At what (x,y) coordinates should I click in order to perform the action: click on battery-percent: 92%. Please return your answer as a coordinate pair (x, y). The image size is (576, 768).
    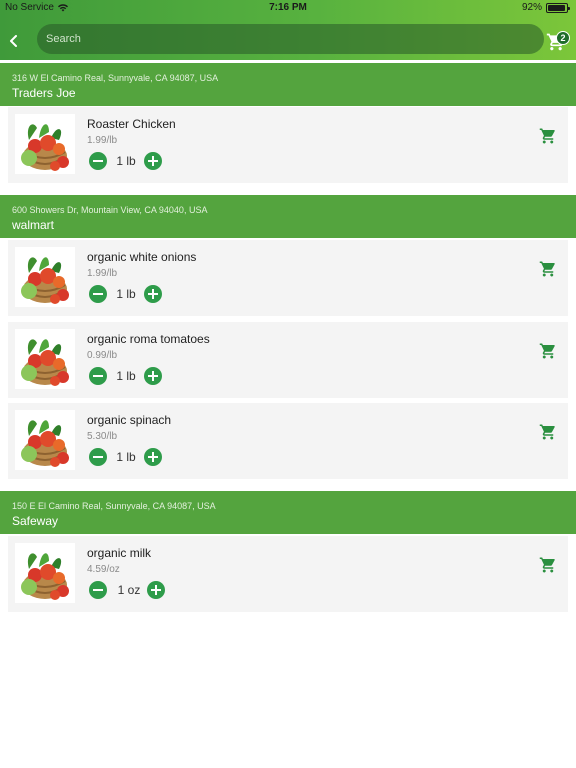
    Looking at the image, I should click on (531, 7).